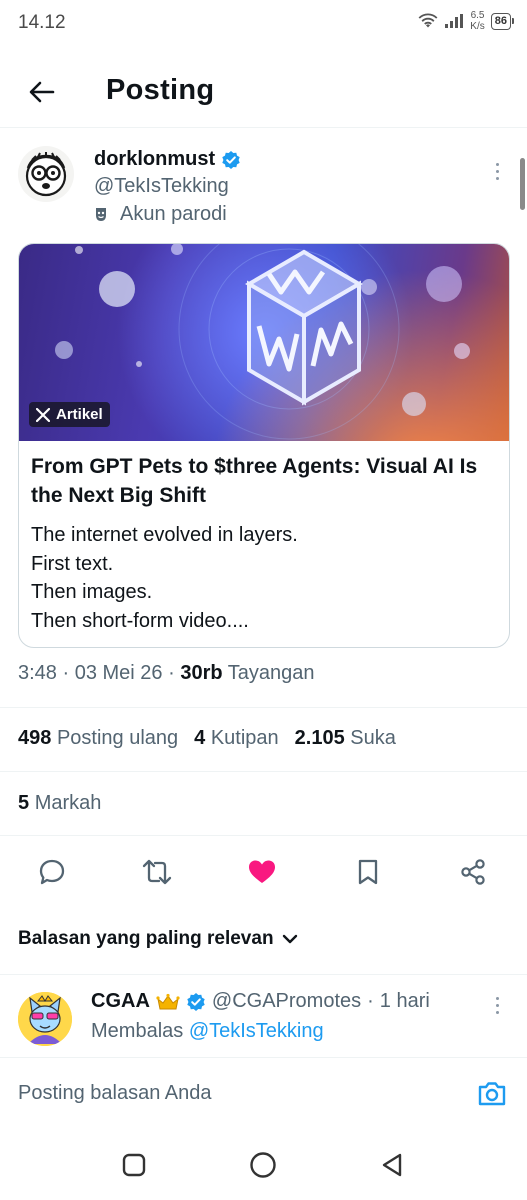  What do you see at coordinates (115, 1093) in the screenshot?
I see `reply-input: Posting balasan Anda` at bounding box center [115, 1093].